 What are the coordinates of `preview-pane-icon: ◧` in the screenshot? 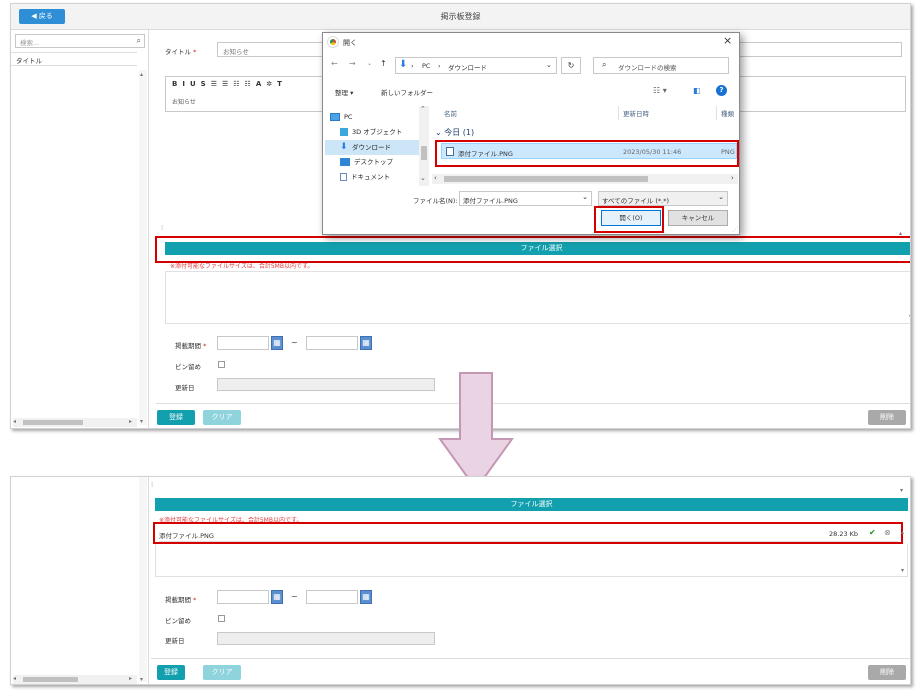 It's located at (697, 90).